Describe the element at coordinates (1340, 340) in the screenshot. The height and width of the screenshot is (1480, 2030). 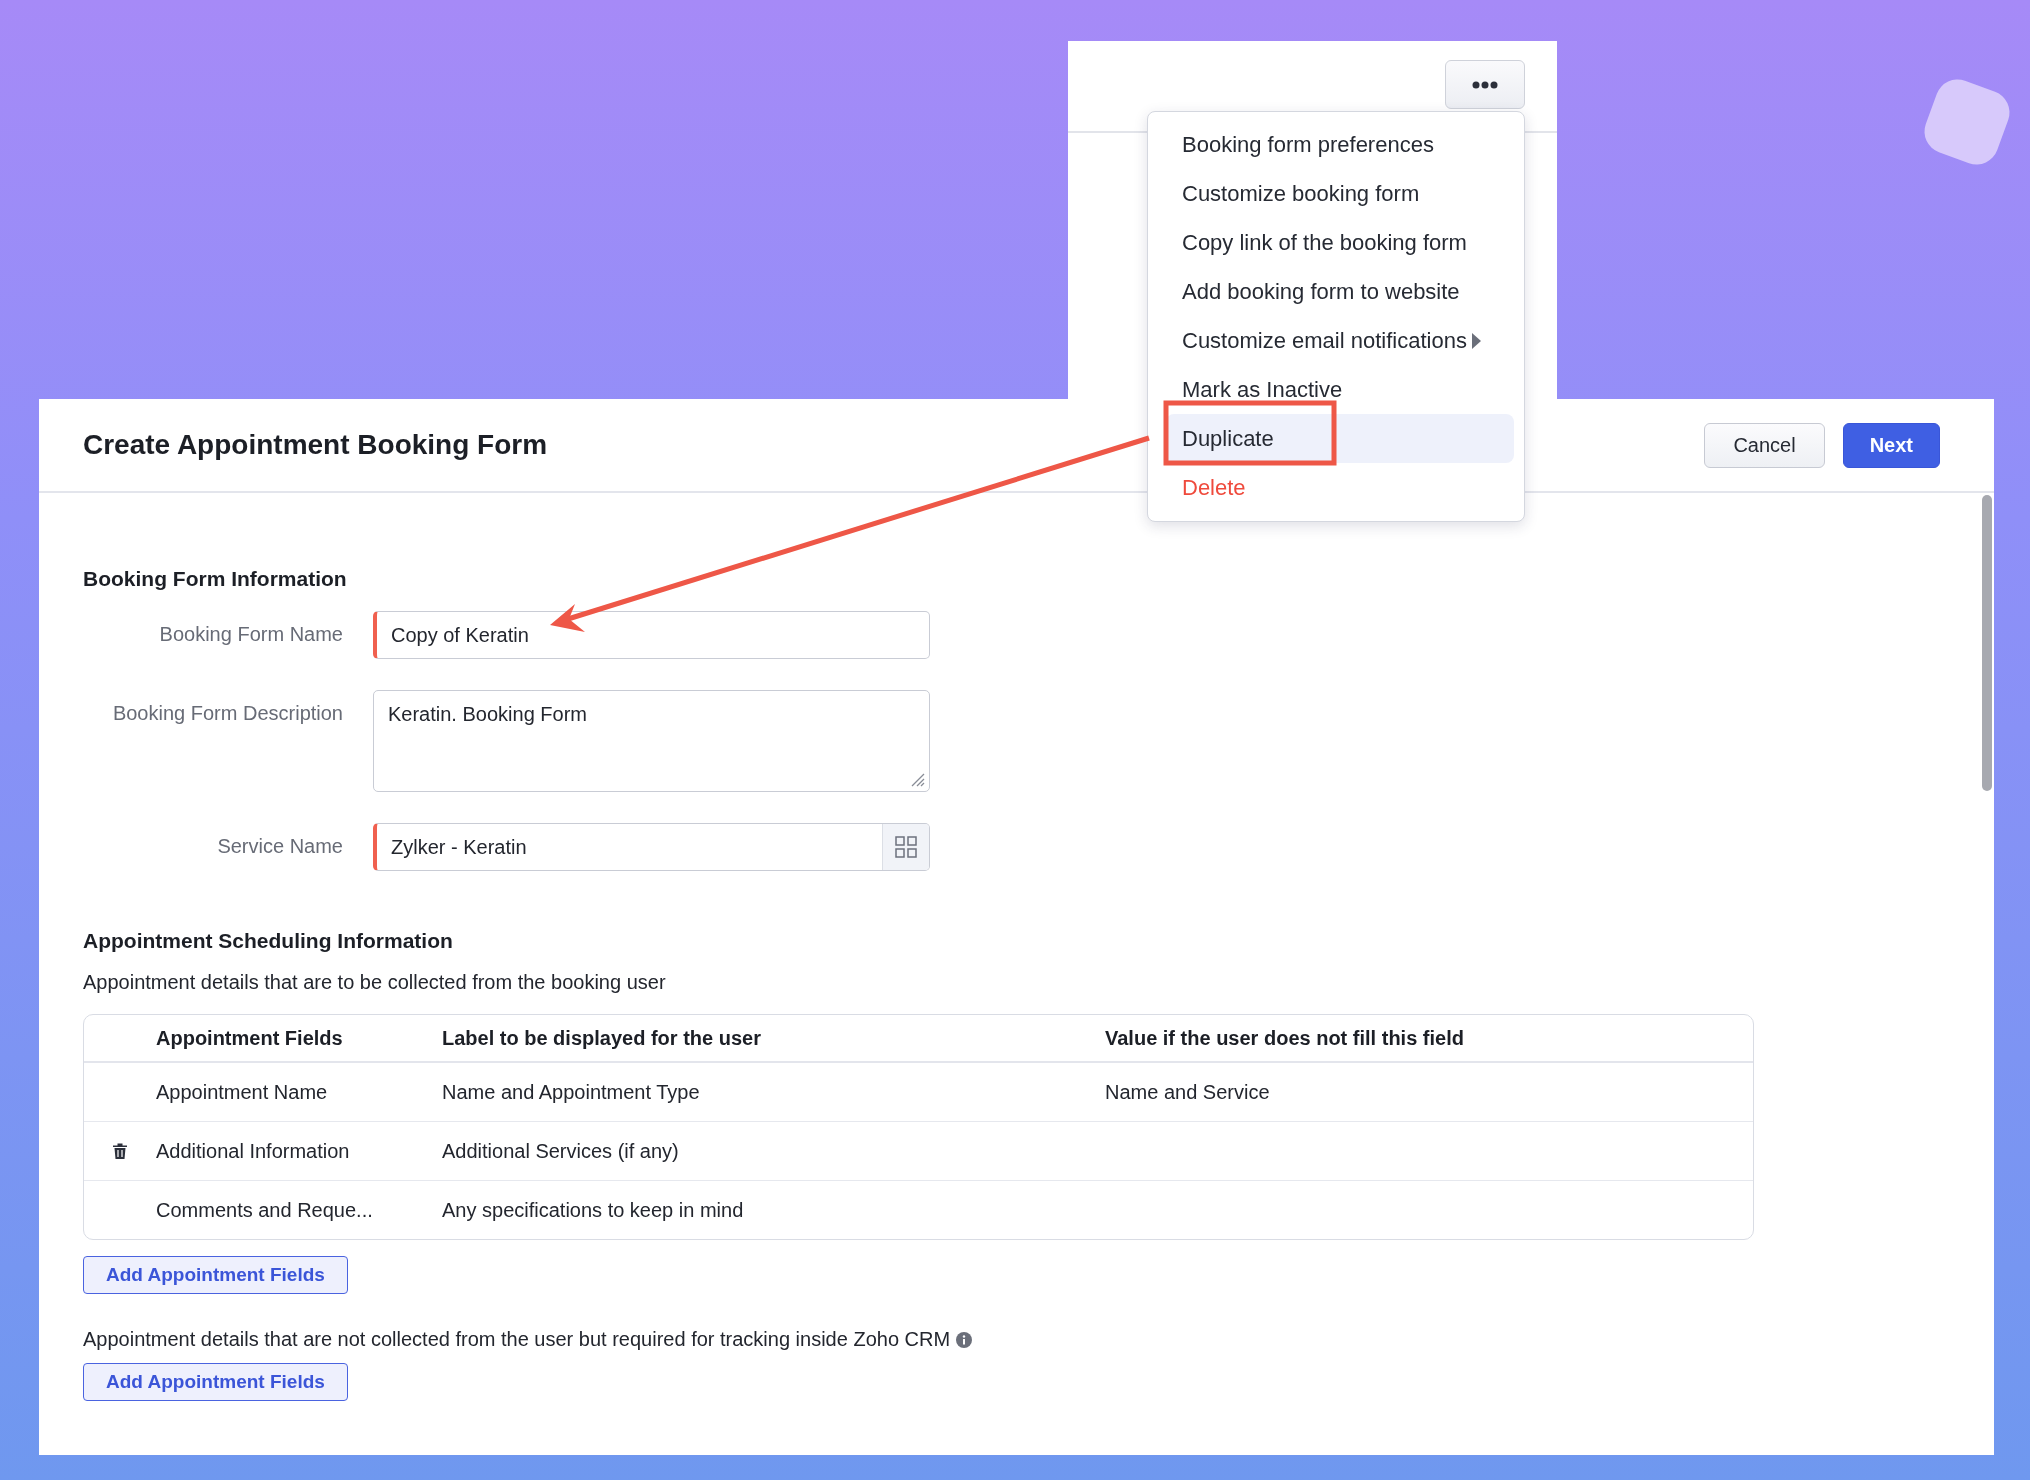
I see `menu-item: Customize email notifications` at that location.